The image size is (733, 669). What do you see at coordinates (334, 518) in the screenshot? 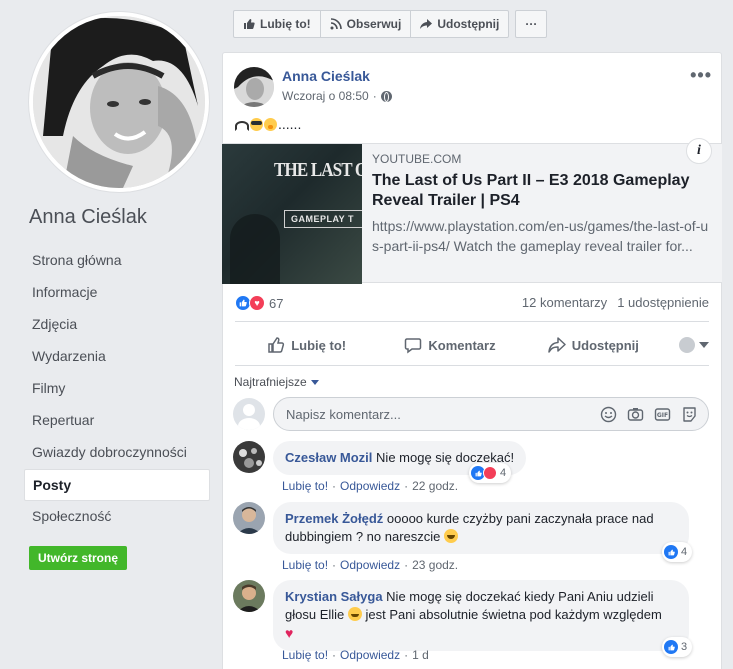
I see `commenter-name: Przemek Żołędź` at bounding box center [334, 518].